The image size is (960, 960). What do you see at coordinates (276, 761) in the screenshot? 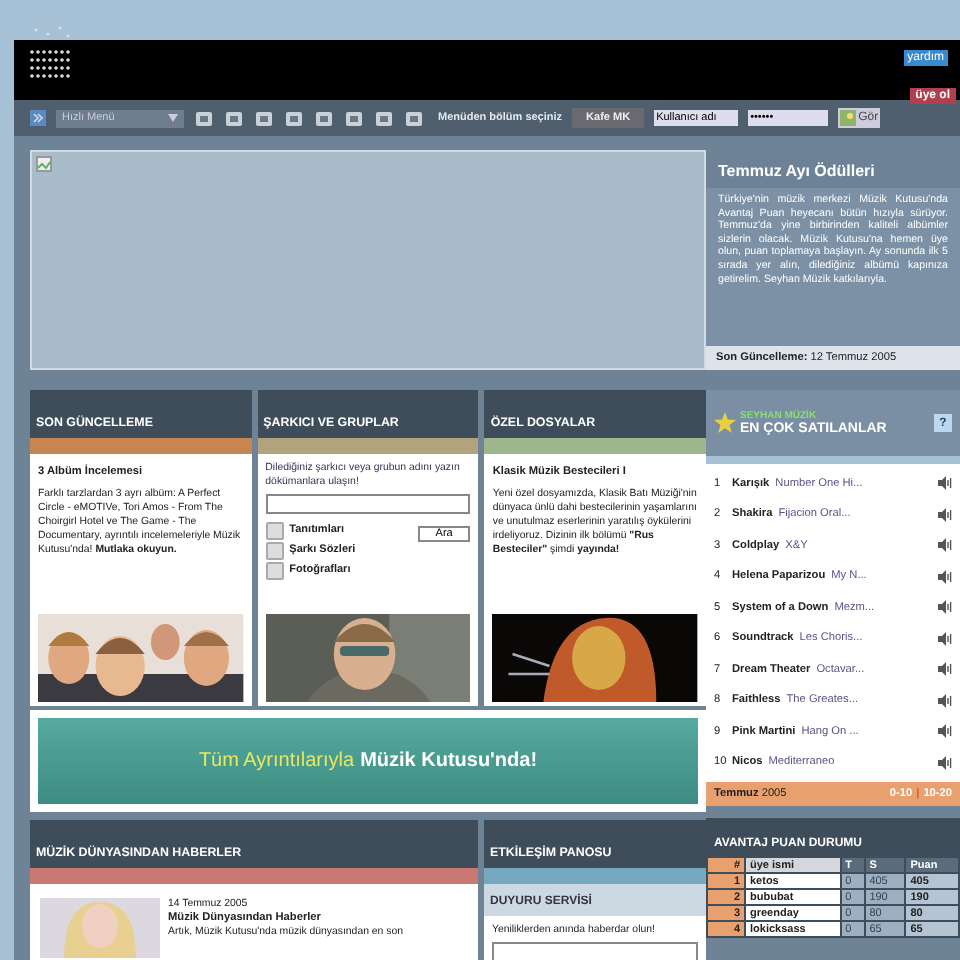
I see `promo-lead: Tüm Ayrıntılarıyla` at bounding box center [276, 761].